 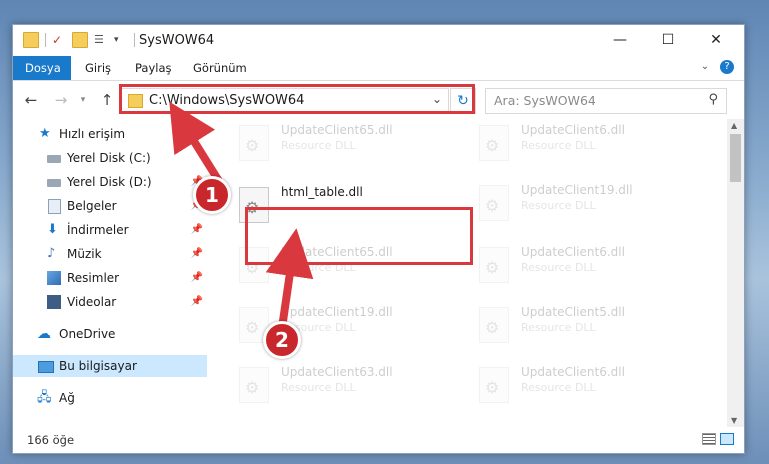 What do you see at coordinates (110, 398) in the screenshot?
I see `sidebar-item-network: 🖧 Ağ` at bounding box center [110, 398].